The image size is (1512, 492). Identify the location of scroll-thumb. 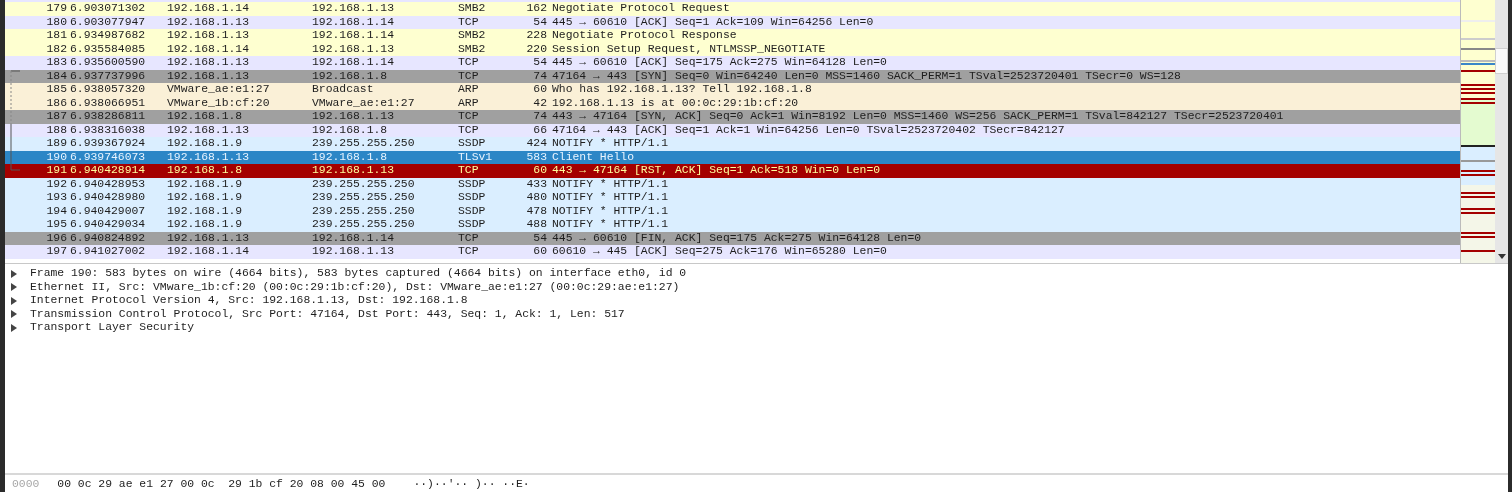
(1501, 61).